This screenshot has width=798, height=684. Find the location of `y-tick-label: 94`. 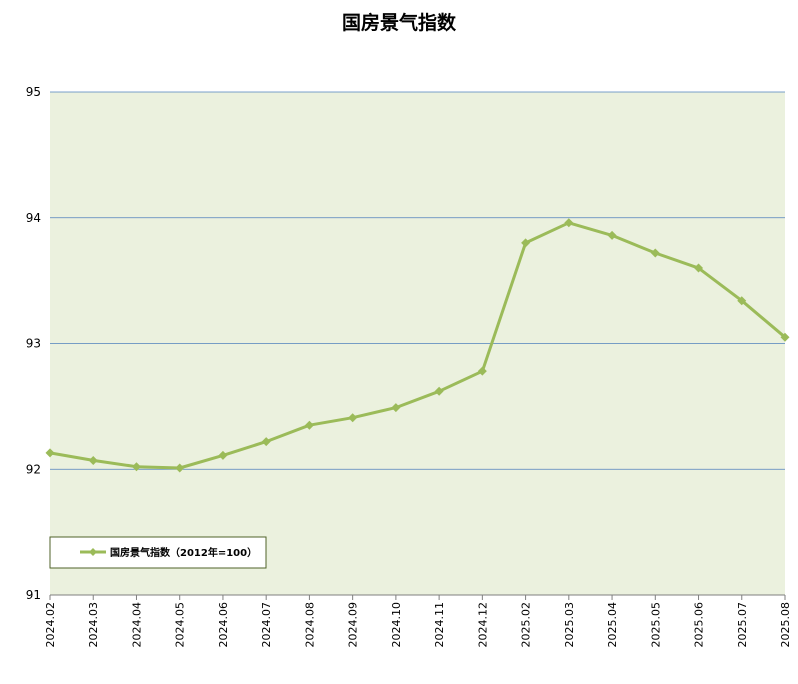

y-tick-label: 94 is located at coordinates (33, 218).